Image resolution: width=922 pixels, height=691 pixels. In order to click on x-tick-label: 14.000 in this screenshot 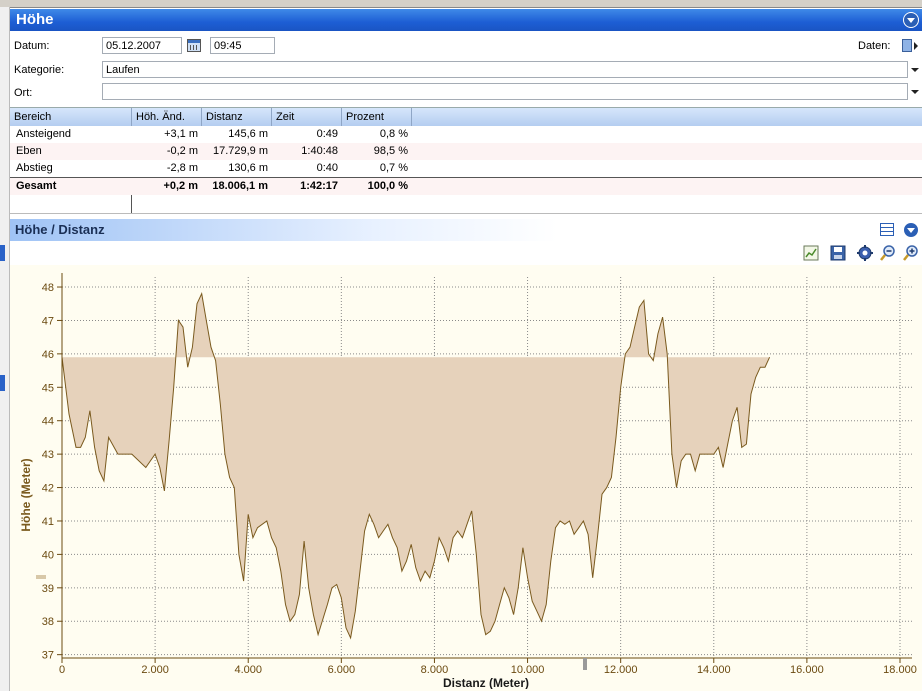, I will do `click(714, 670)`.